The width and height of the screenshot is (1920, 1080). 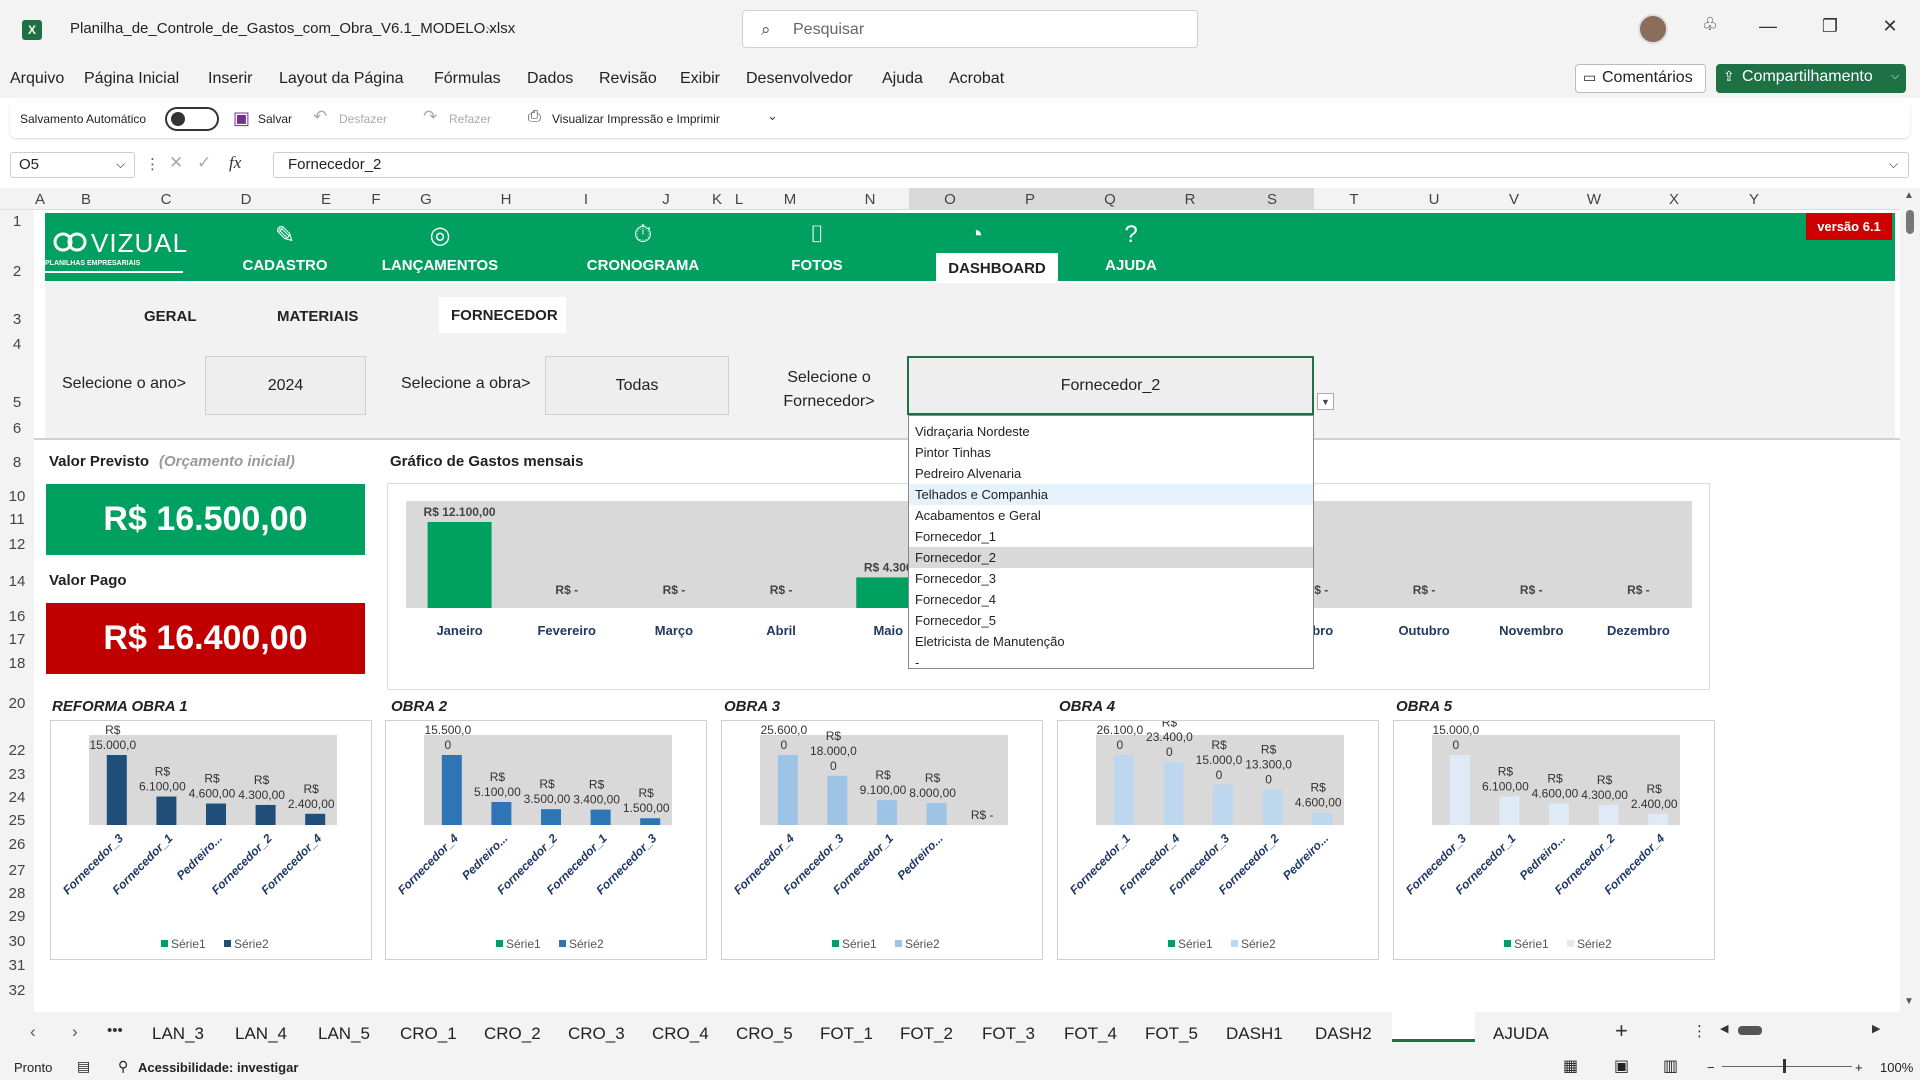 What do you see at coordinates (1111, 515) in the screenshot?
I see `dropdown-option: Acabamentos e Geral` at bounding box center [1111, 515].